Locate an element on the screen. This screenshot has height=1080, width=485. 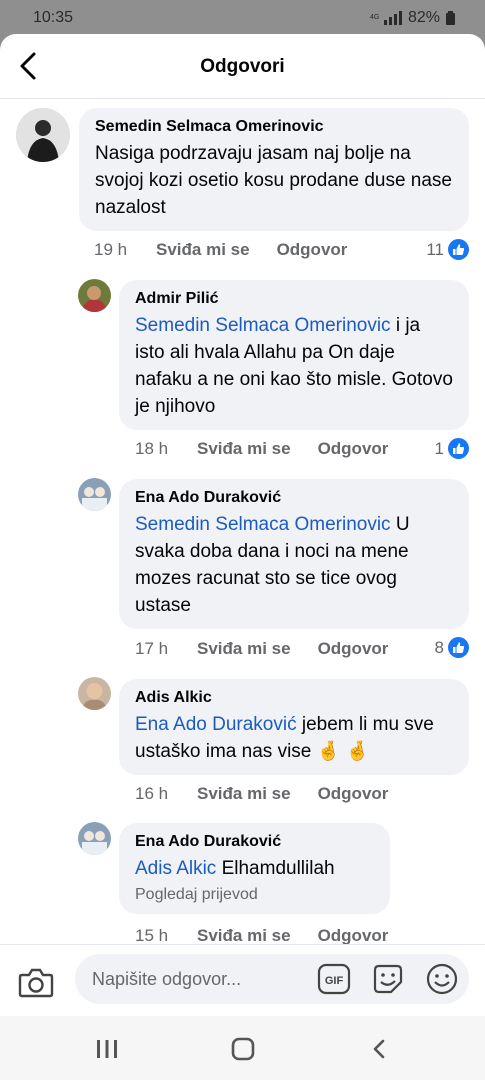
page-title: Odgovori is located at coordinates (242, 66).